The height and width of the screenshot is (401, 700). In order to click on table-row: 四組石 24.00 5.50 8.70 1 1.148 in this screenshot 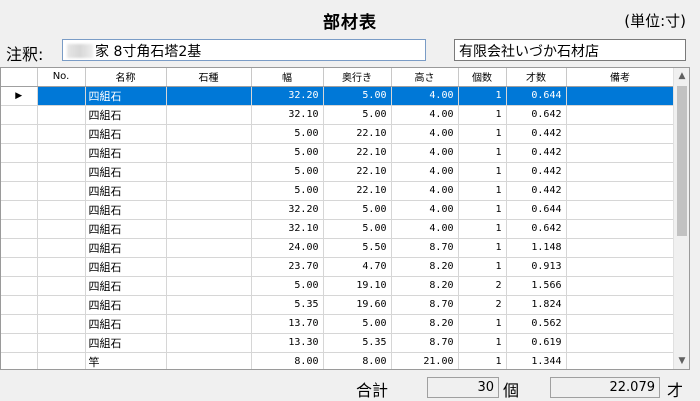, I will do `click(338, 248)`.